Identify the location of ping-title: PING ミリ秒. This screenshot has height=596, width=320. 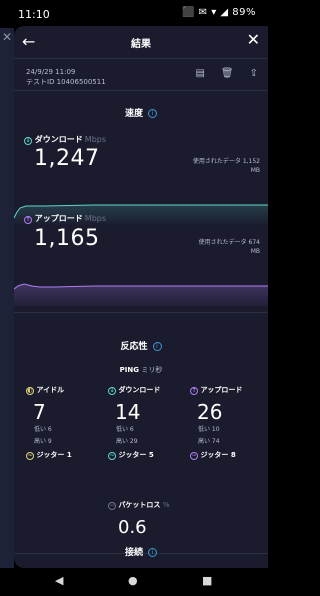
(141, 370).